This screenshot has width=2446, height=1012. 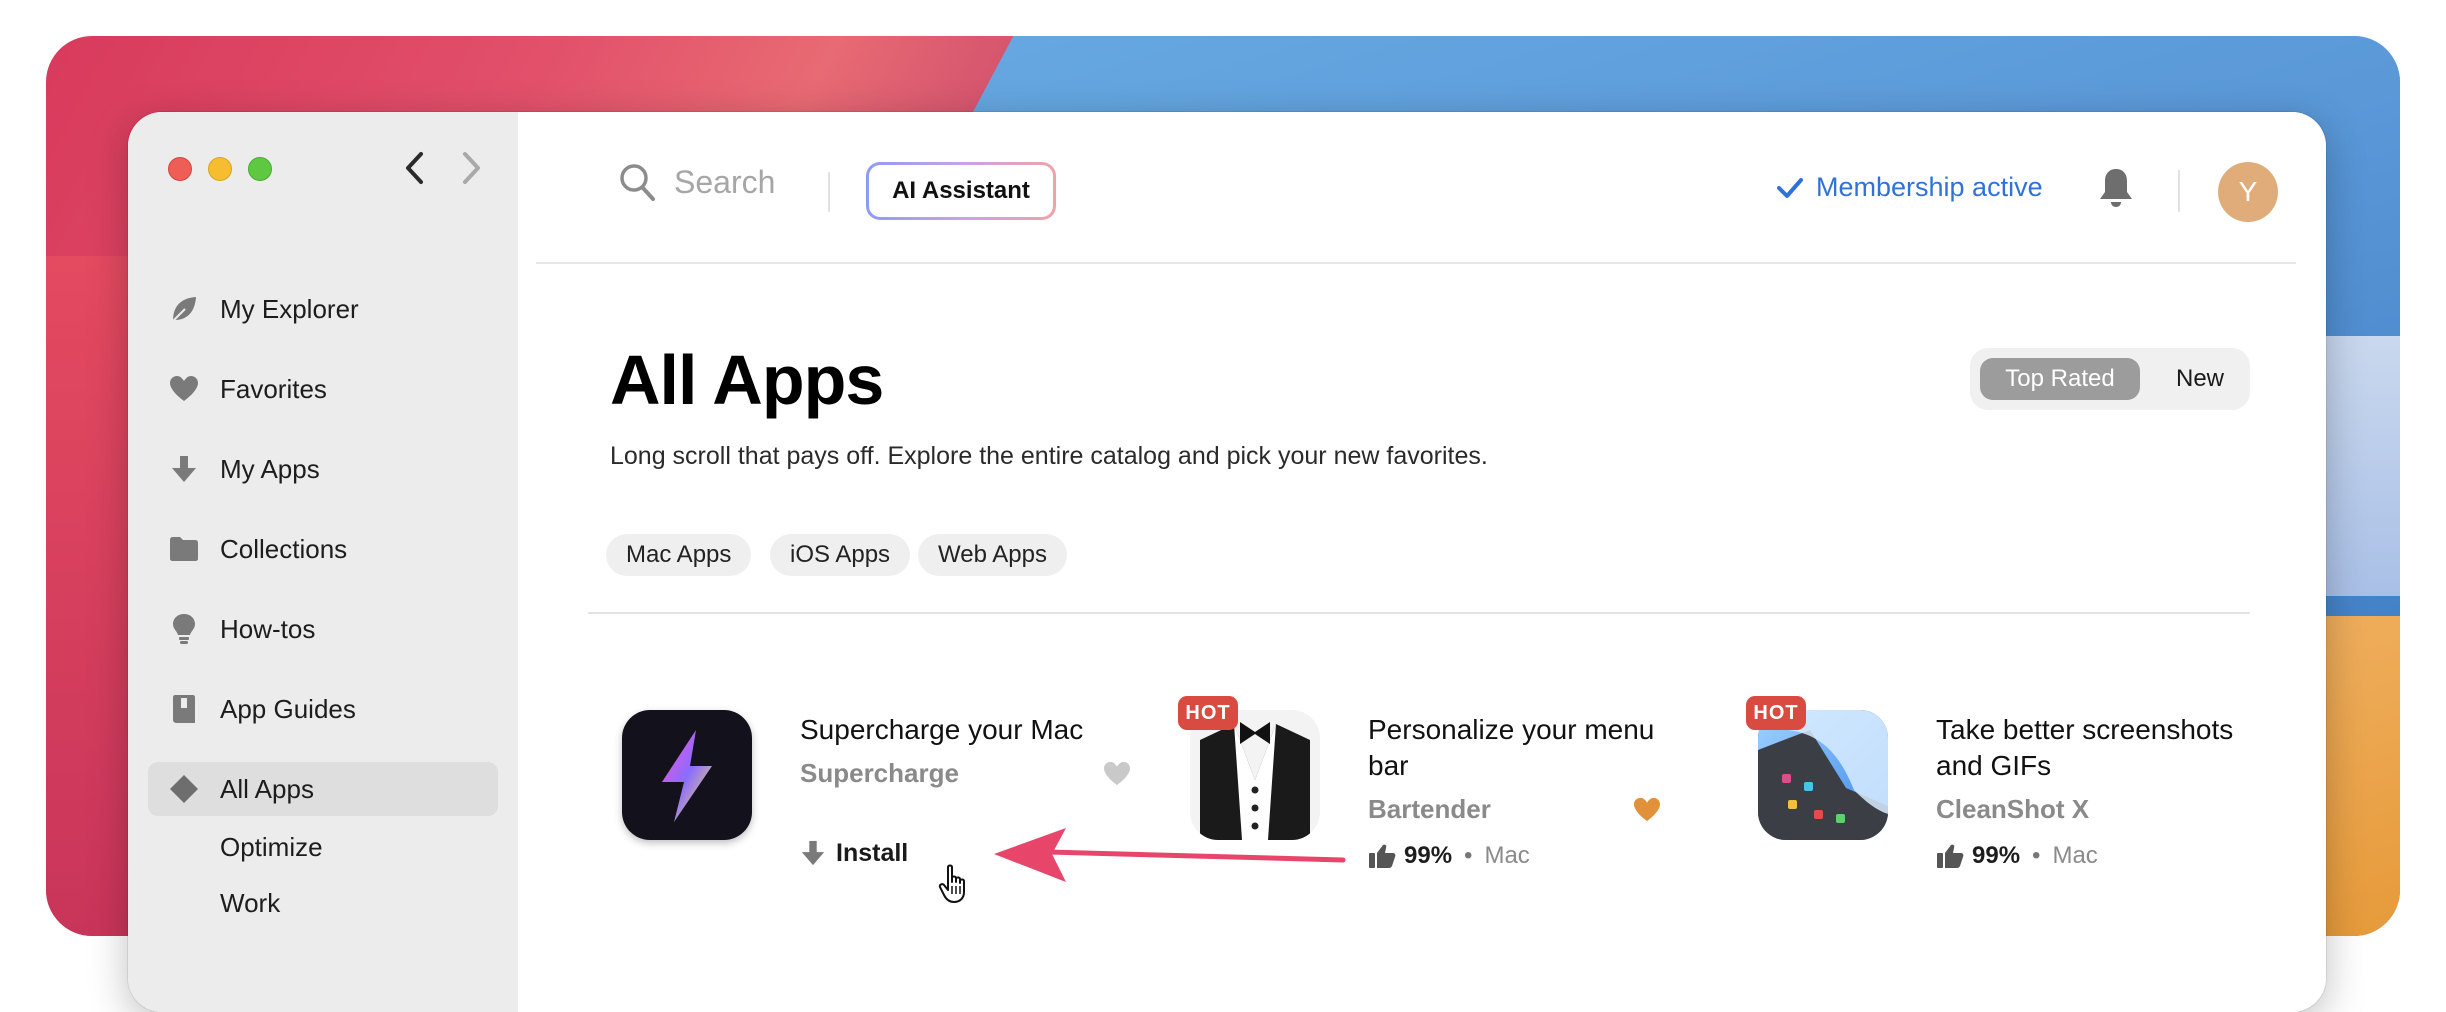 I want to click on sidebar-item-label: How-tos, so click(x=268, y=628).